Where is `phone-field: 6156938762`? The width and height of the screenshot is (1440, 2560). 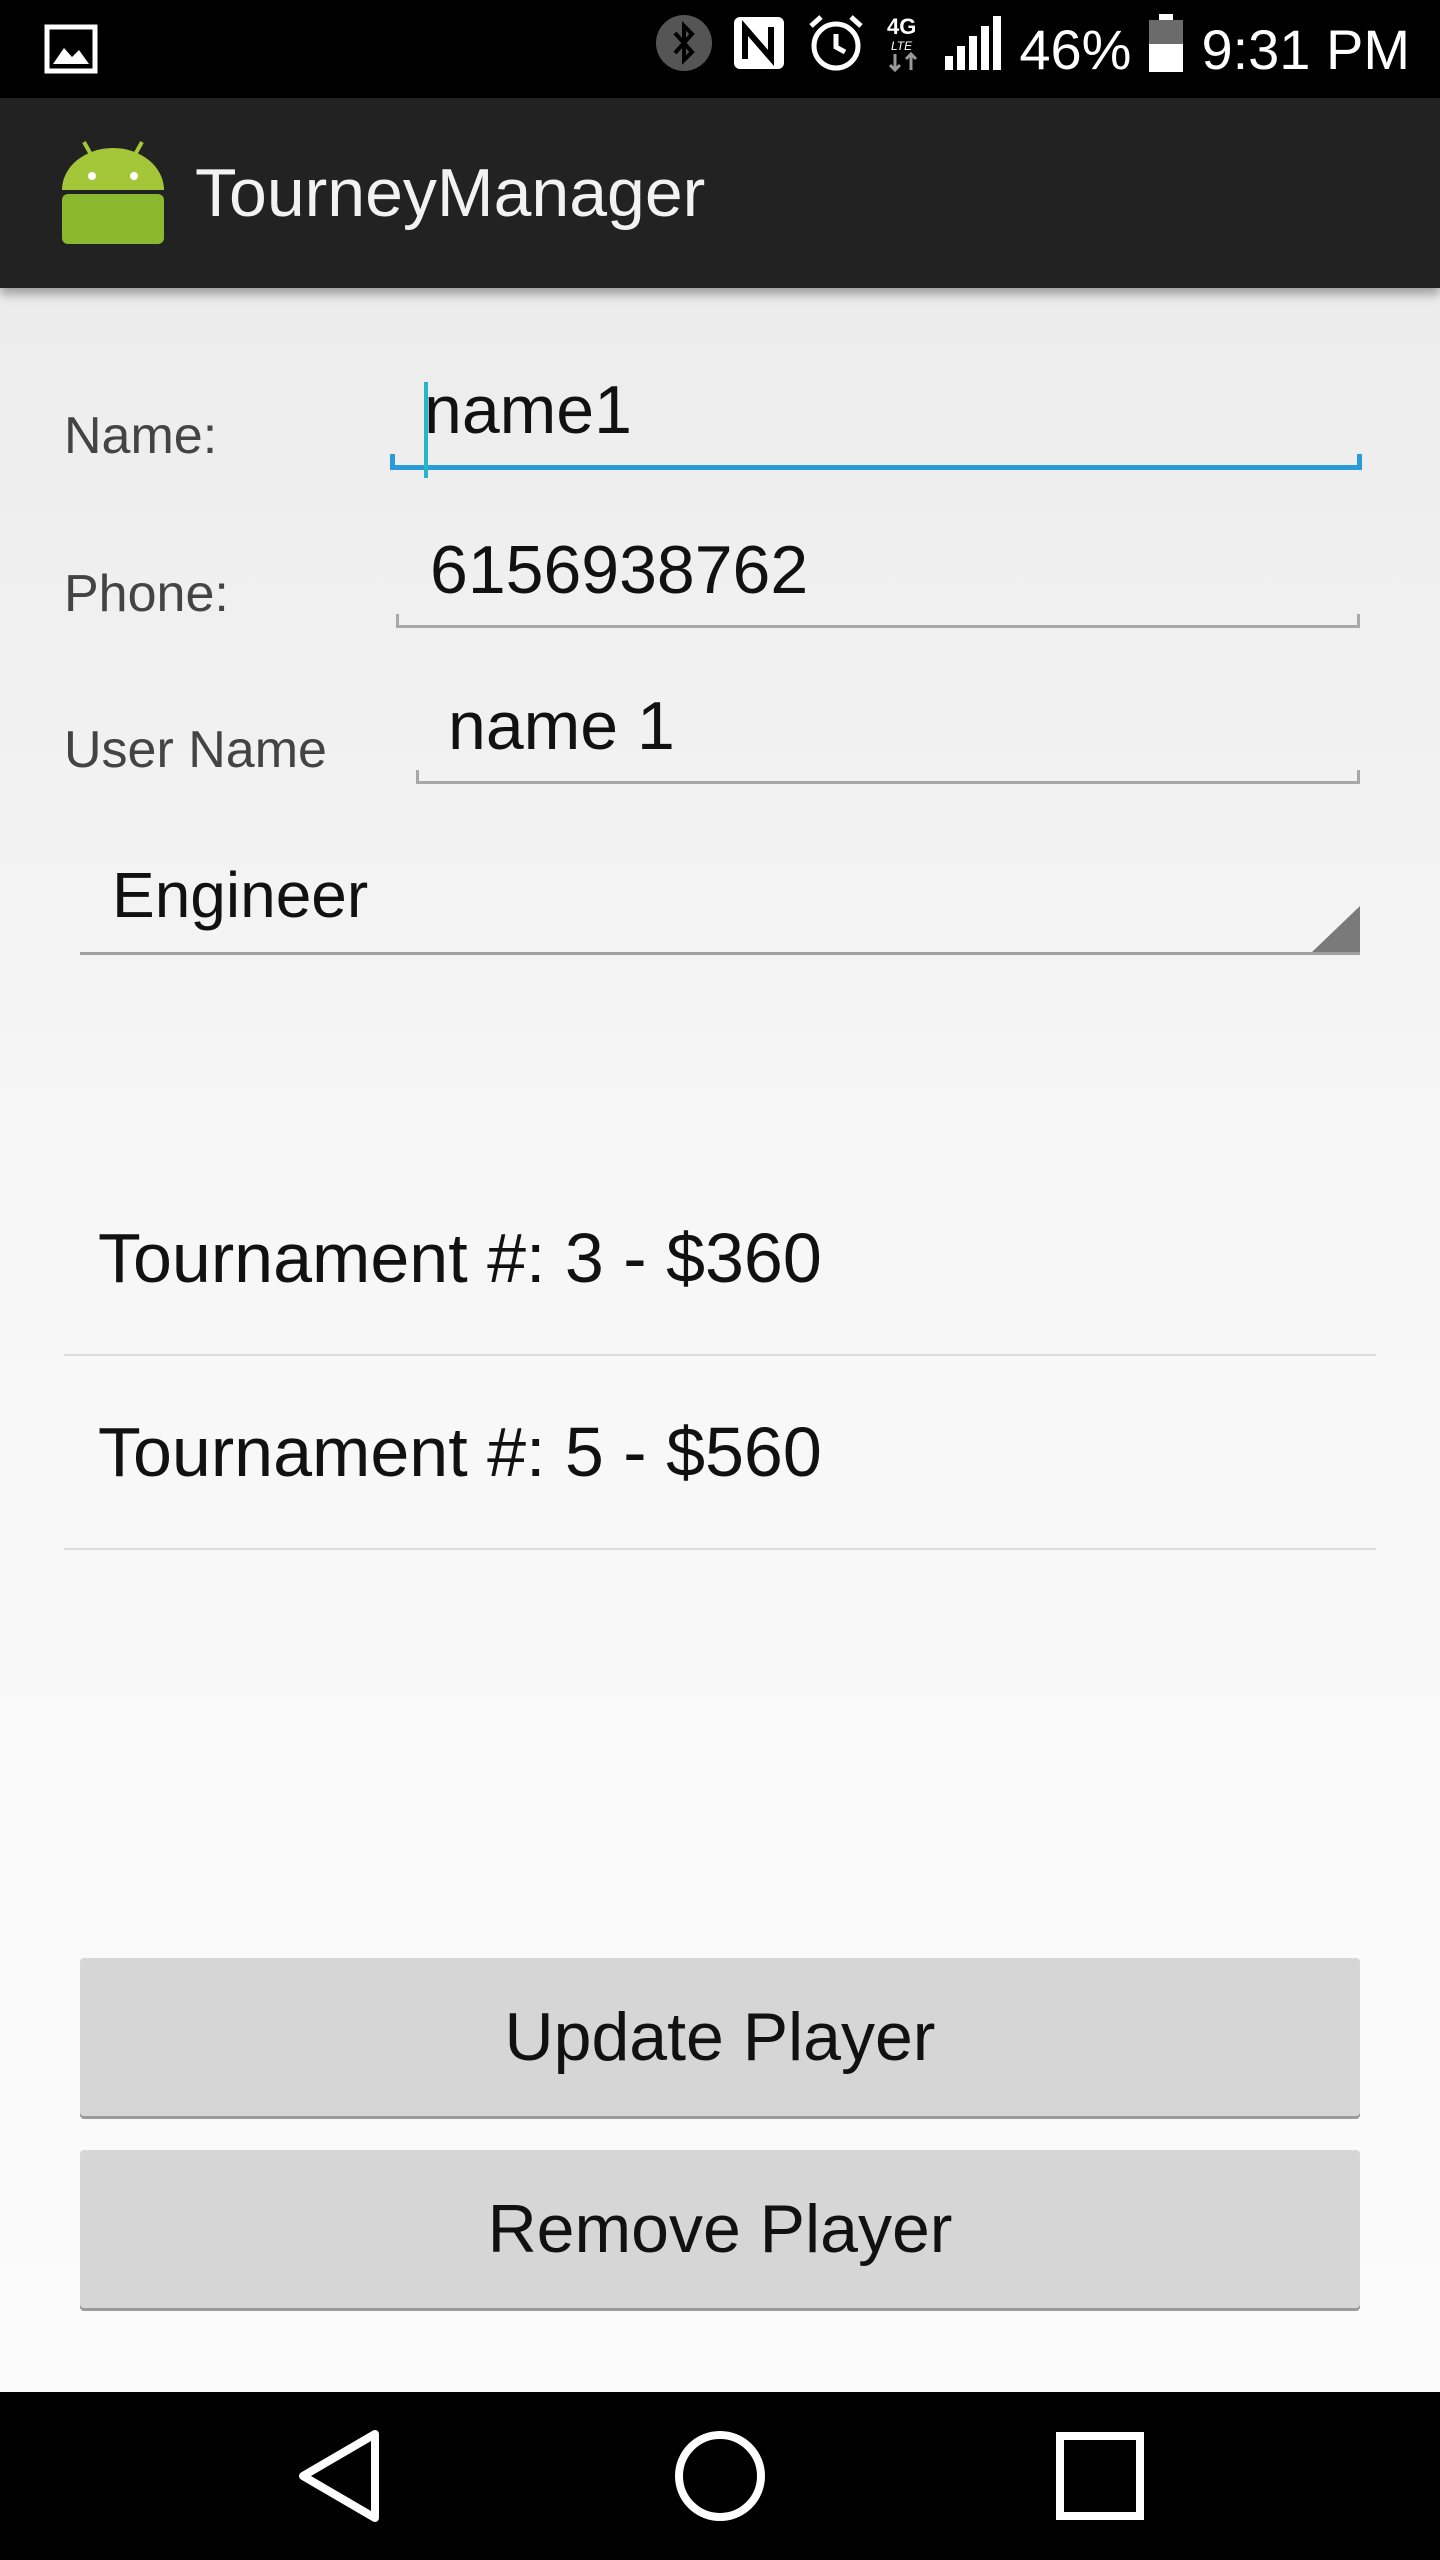
phone-field: 6156938762 is located at coordinates (878, 580).